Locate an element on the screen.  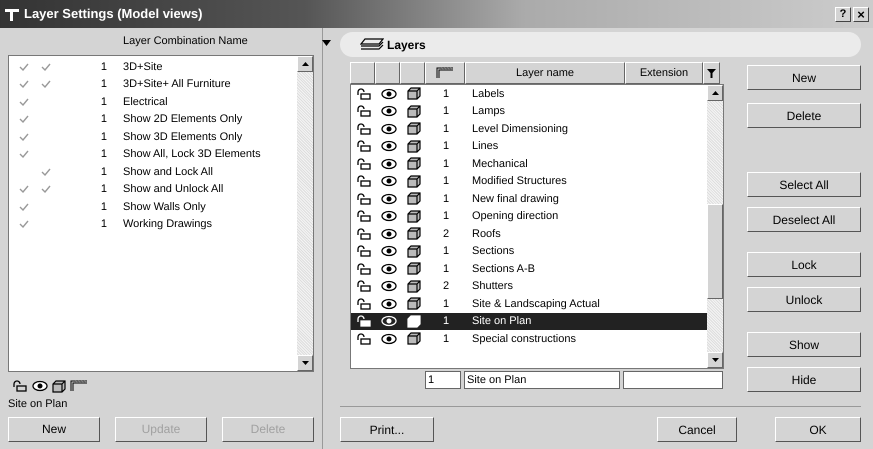
combination-name: 3D+Site+ All Furniture is located at coordinates (177, 84).